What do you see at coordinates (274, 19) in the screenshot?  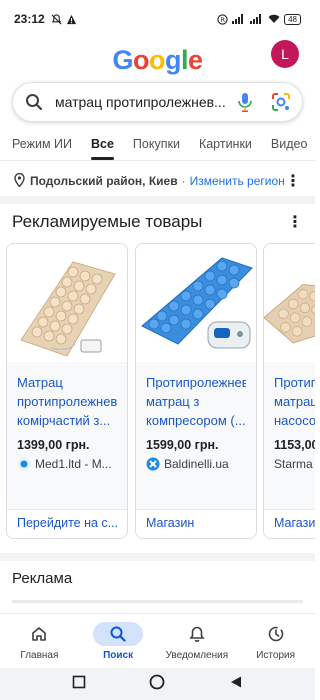 I see `wifi-icon` at bounding box center [274, 19].